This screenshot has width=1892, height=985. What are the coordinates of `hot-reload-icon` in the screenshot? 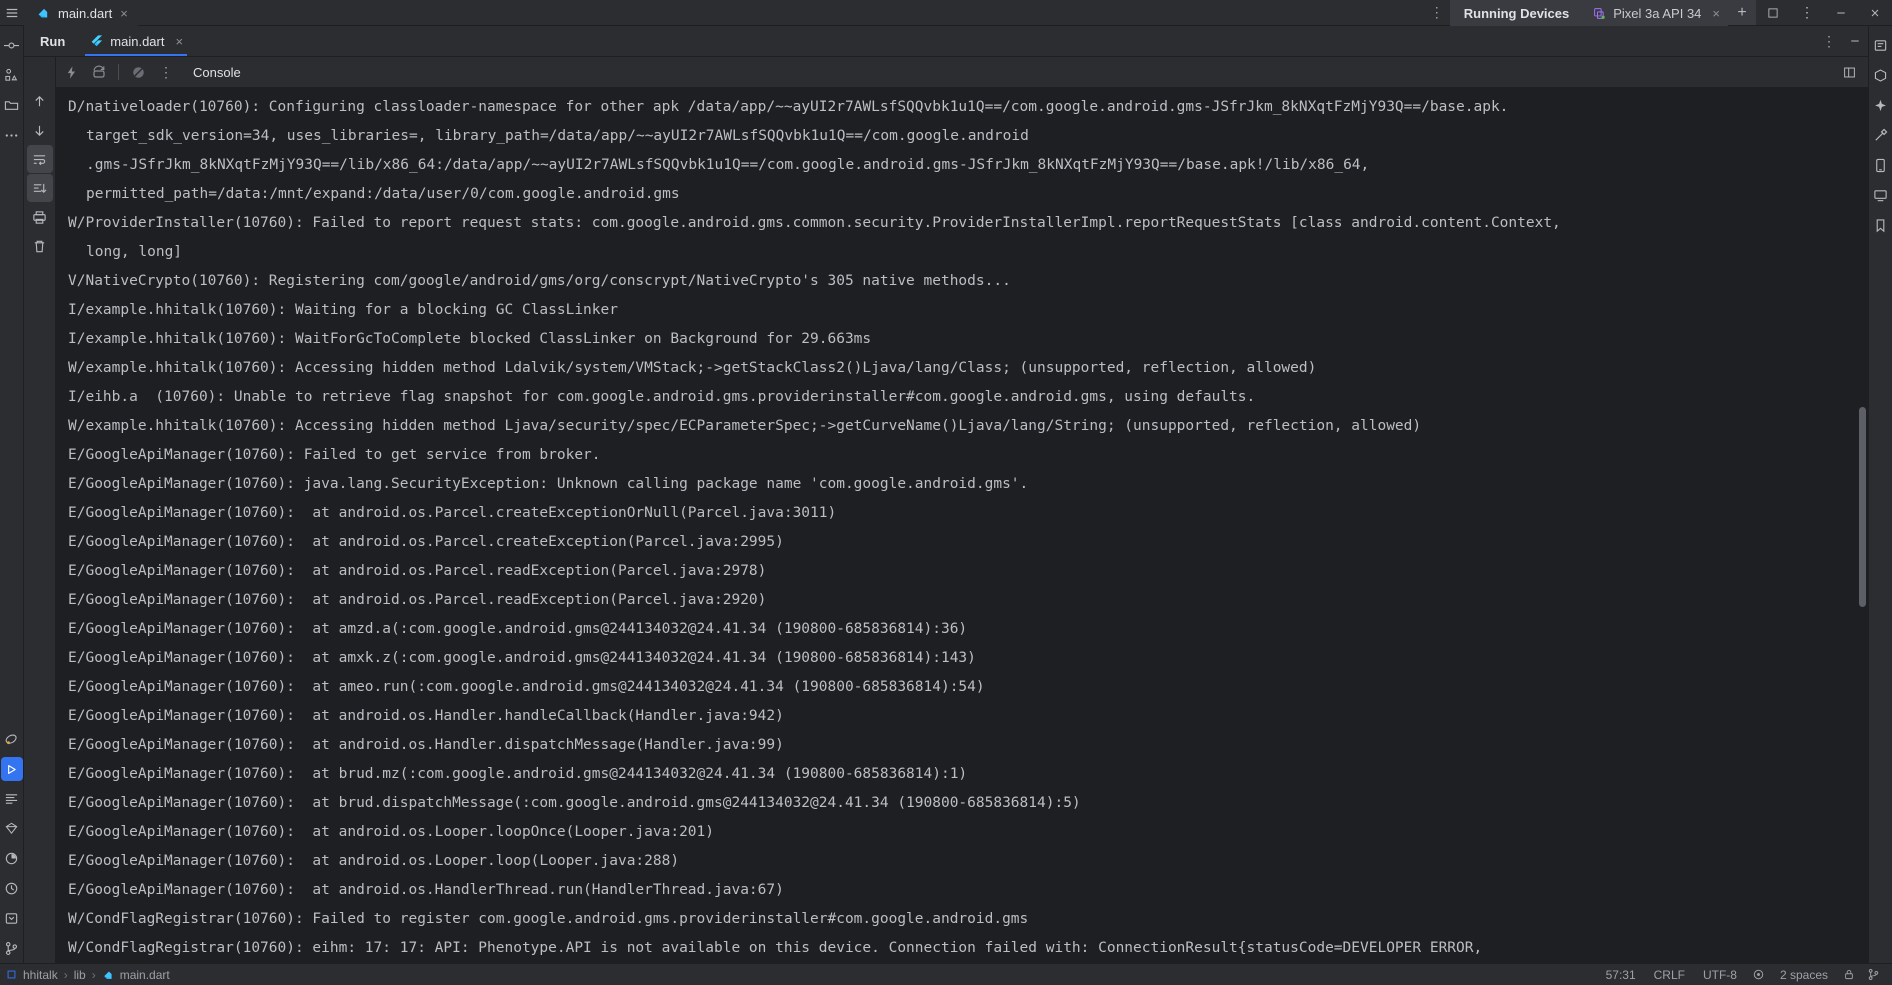 It's located at (99, 72).